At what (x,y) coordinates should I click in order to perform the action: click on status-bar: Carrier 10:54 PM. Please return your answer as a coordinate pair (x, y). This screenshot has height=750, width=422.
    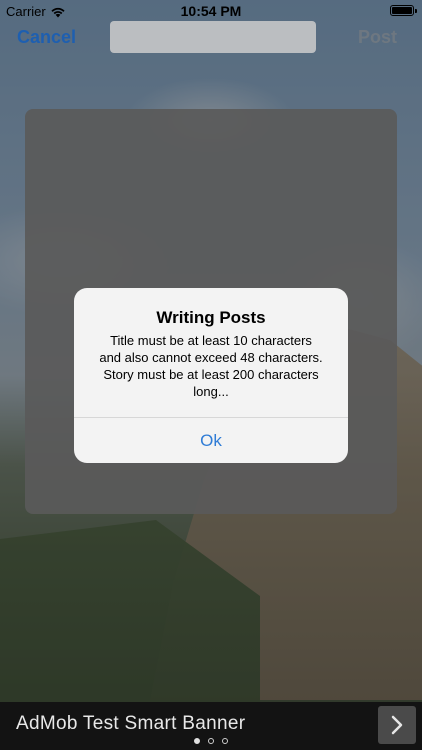
    Looking at the image, I should click on (211, 11).